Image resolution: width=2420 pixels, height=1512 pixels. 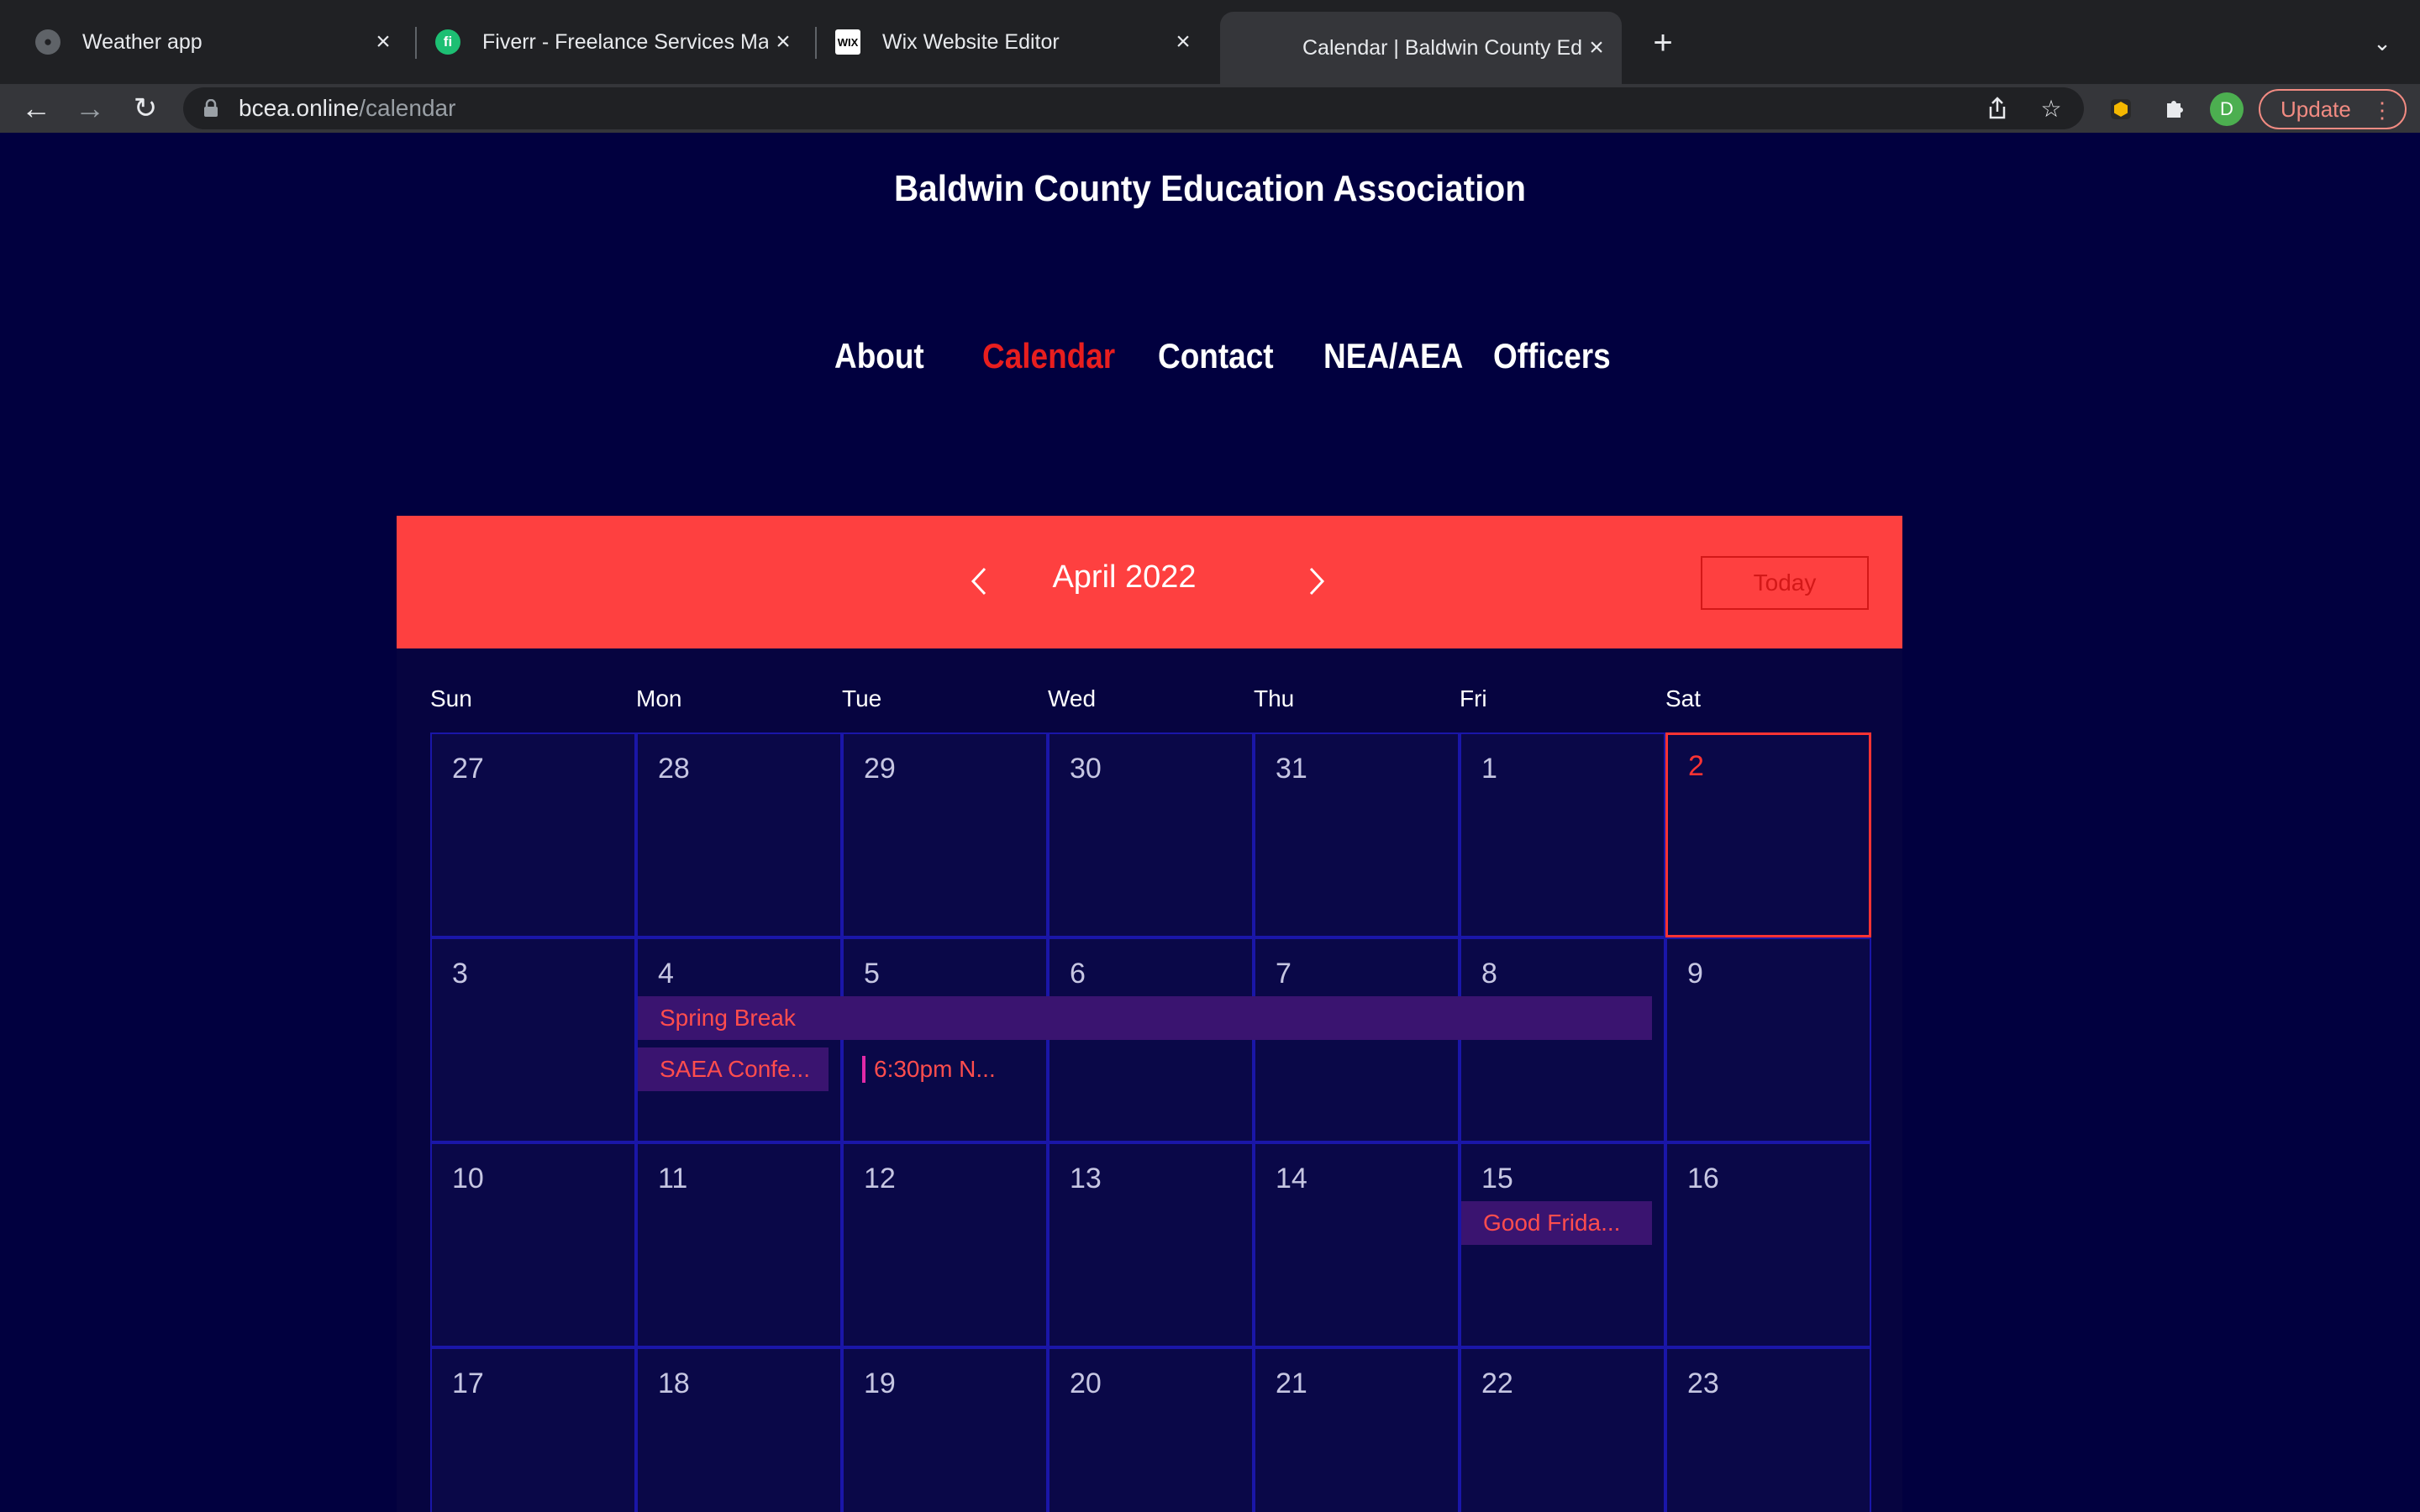 What do you see at coordinates (1151, 1429) in the screenshot?
I see `calendar-day-cell: 20` at bounding box center [1151, 1429].